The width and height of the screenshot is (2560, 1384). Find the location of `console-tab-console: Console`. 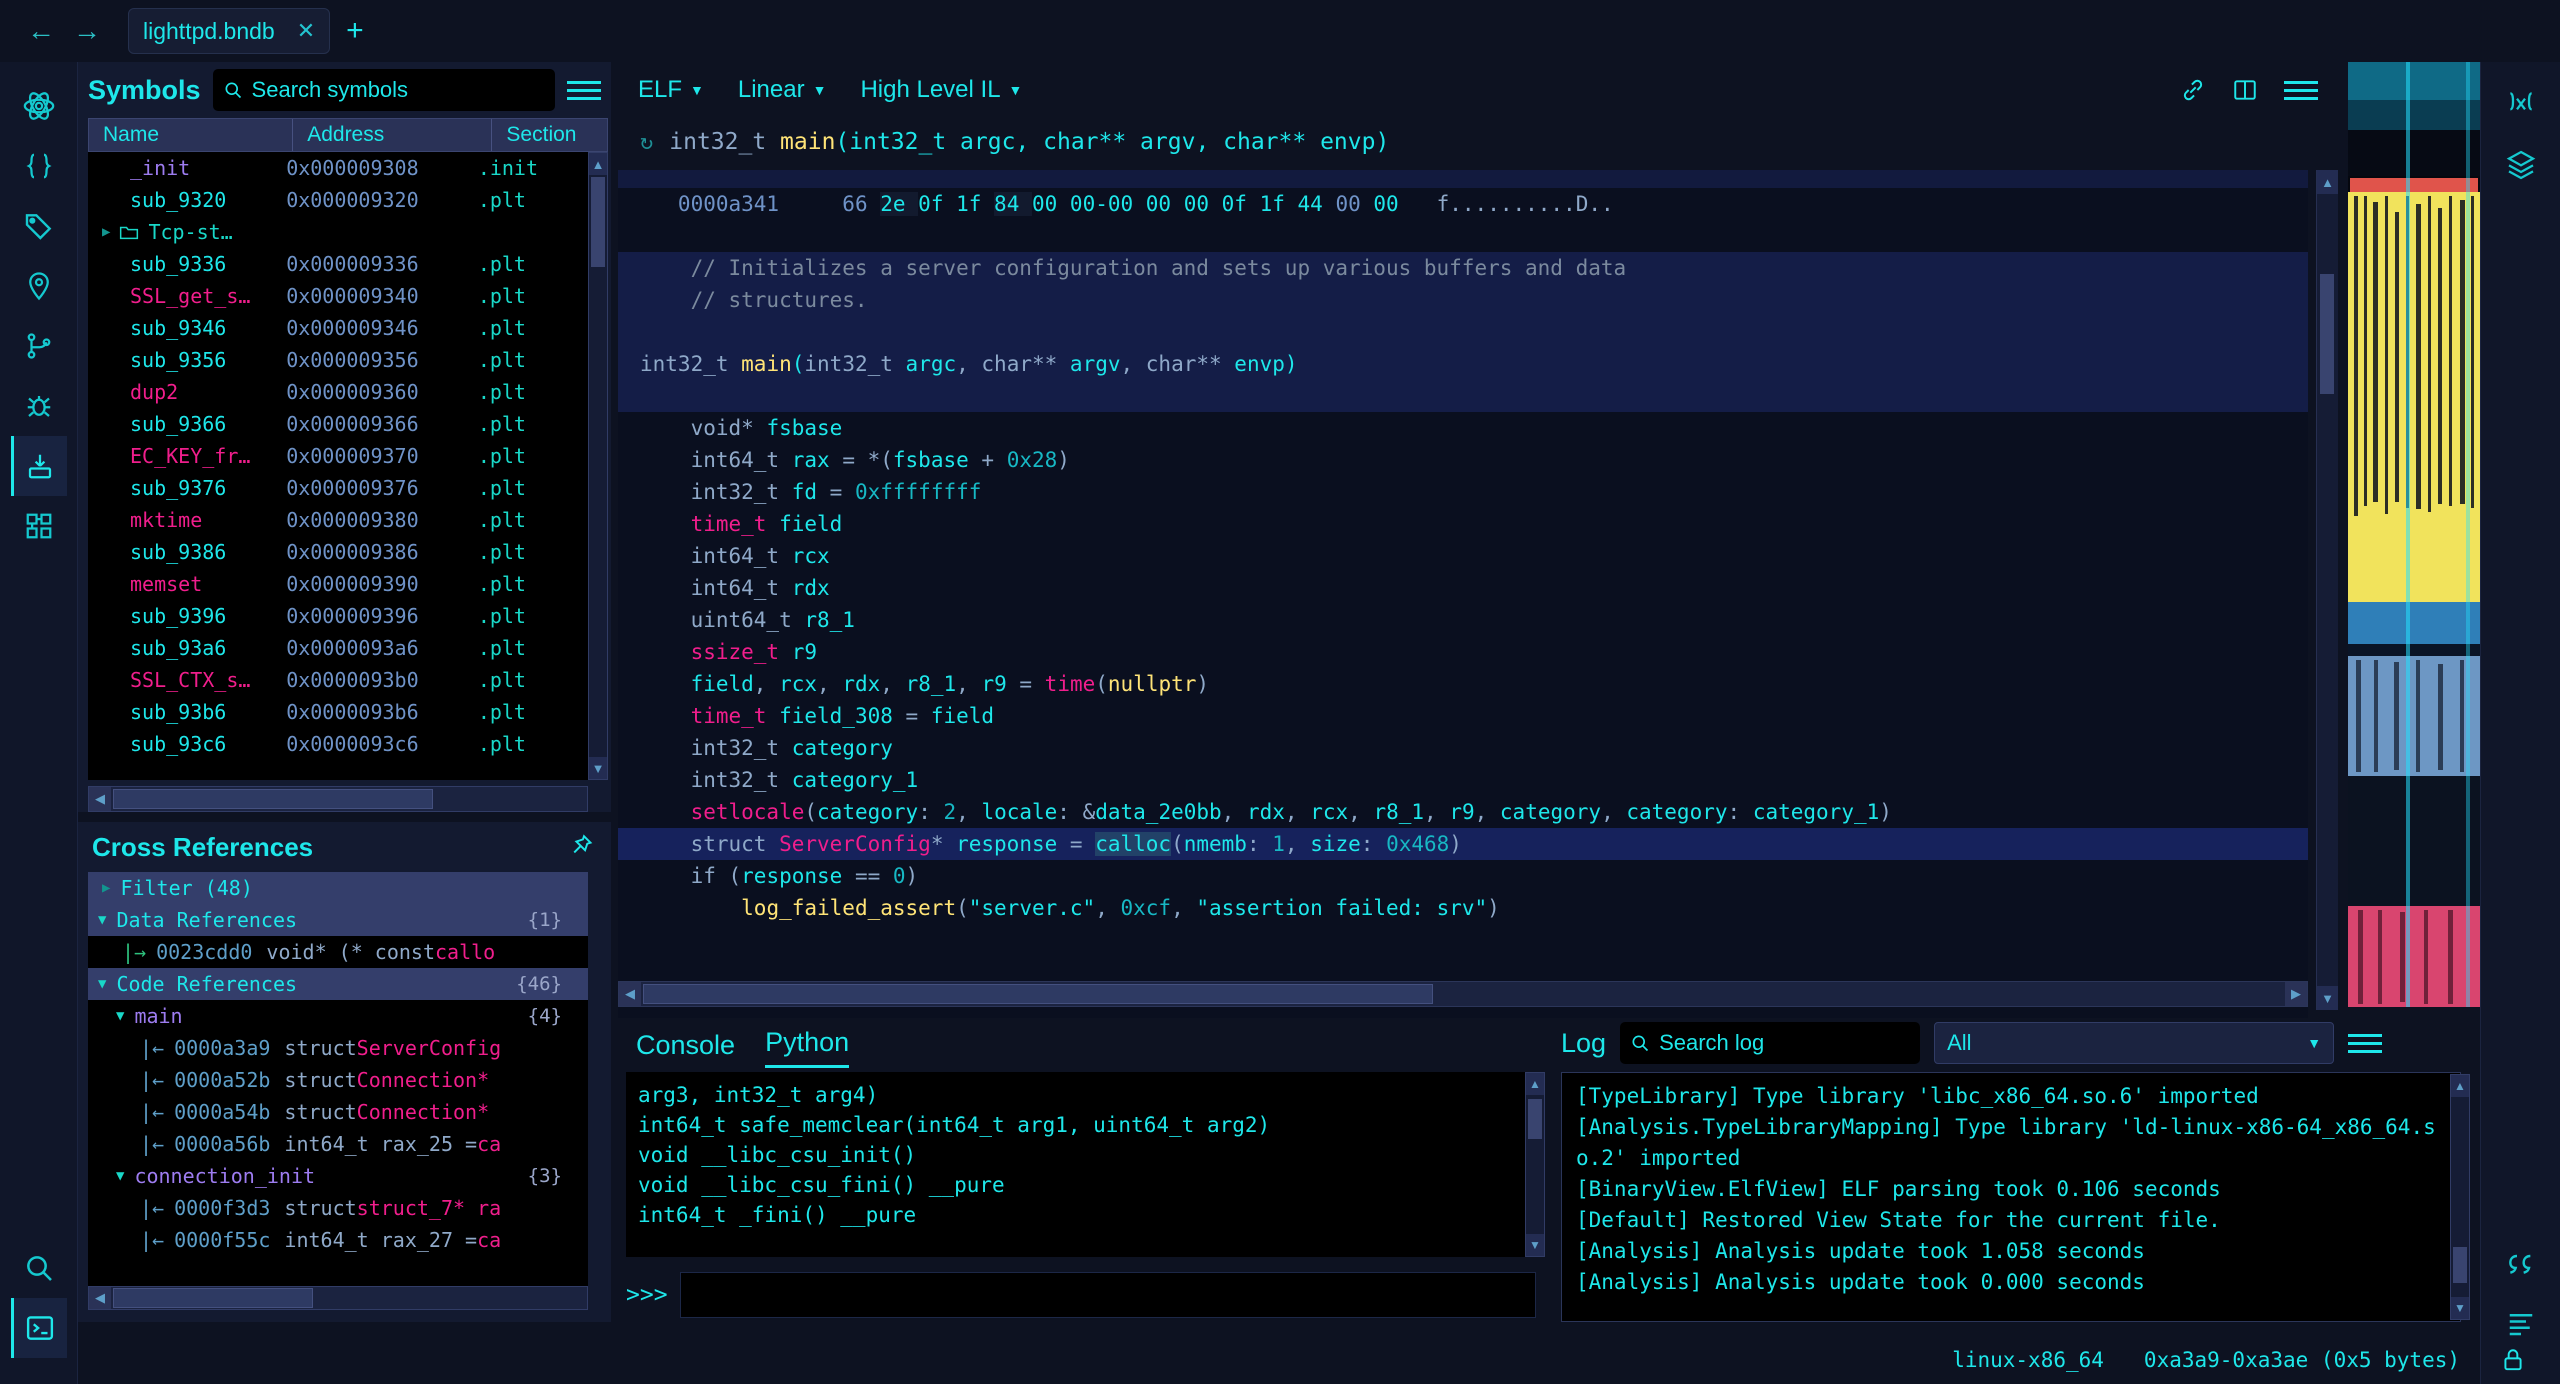

console-tab-console: Console is located at coordinates (685, 1049).